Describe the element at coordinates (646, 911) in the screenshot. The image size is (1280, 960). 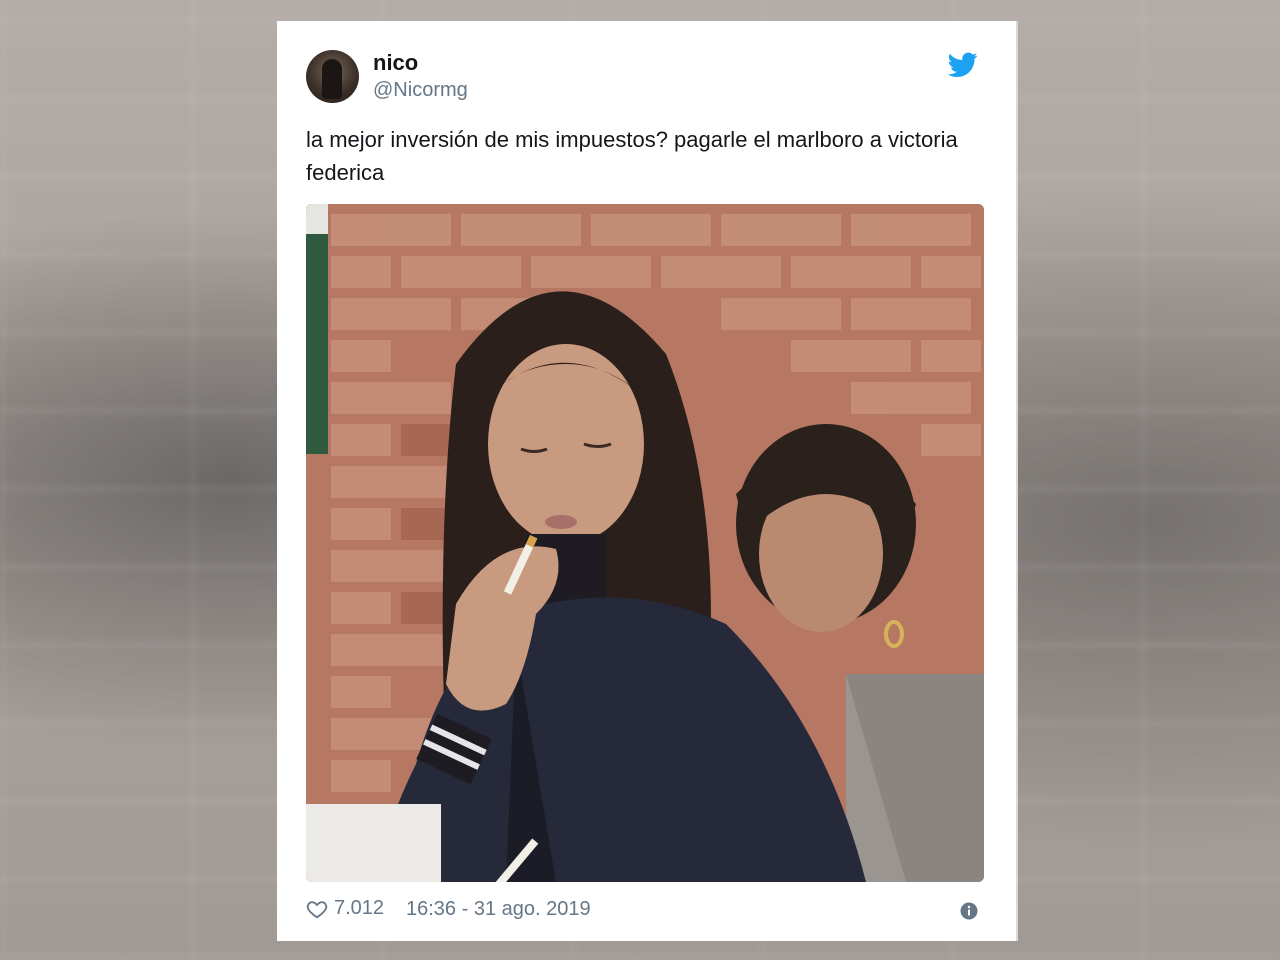
I see `tweet-footer: 7.012 16:36 - 31 ago. 2019` at that location.